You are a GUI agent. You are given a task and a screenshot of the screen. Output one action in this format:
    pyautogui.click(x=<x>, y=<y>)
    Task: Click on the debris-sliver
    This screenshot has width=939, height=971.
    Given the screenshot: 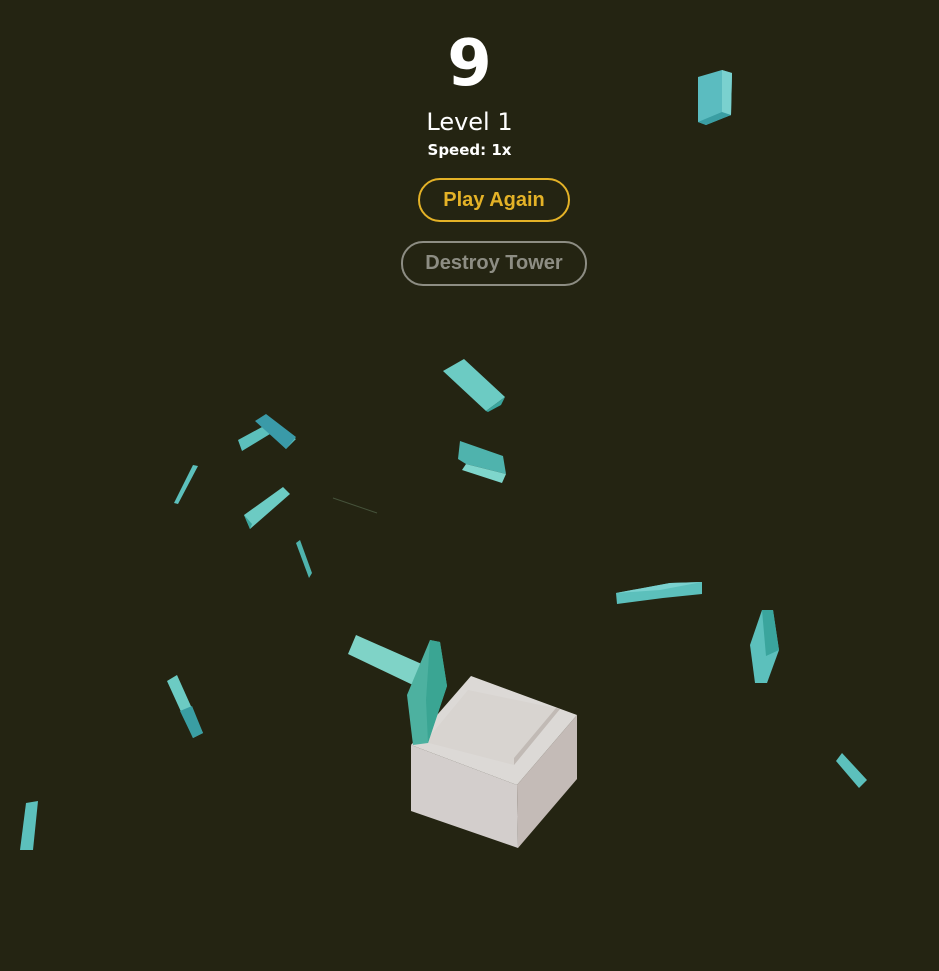 What is the action you would take?
    pyautogui.click(x=355, y=505)
    